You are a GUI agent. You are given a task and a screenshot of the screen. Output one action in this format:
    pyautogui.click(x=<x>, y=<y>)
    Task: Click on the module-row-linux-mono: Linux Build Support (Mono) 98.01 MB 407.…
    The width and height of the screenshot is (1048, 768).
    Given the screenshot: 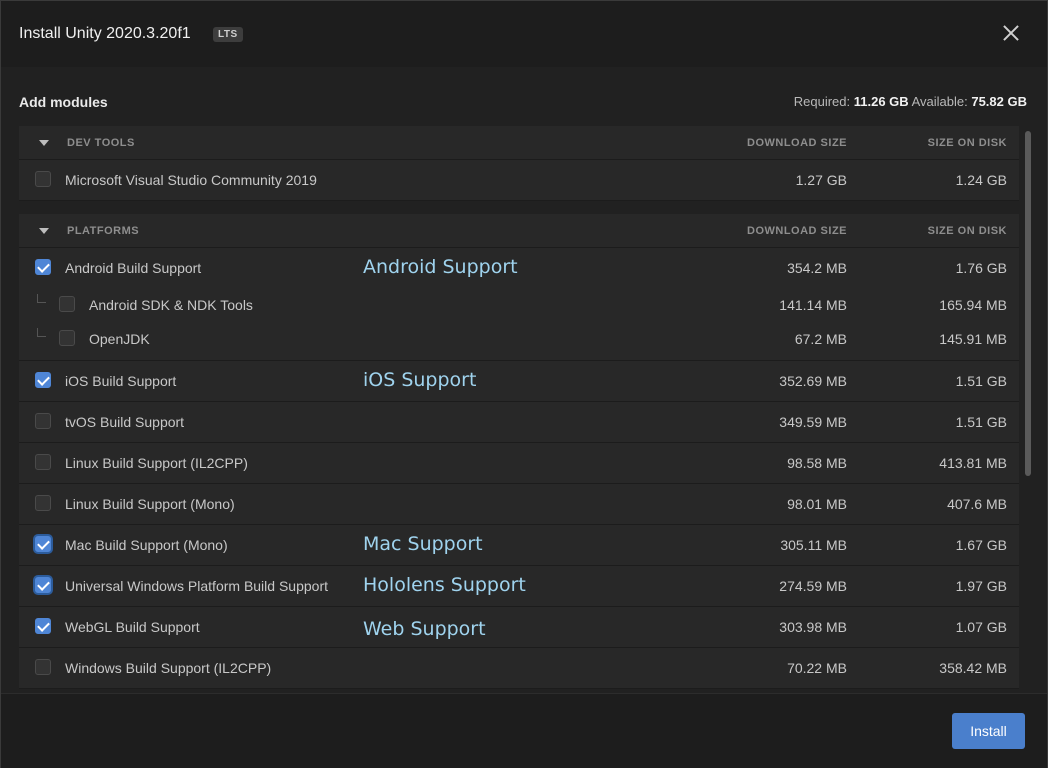 What is the action you would take?
    pyautogui.click(x=519, y=504)
    